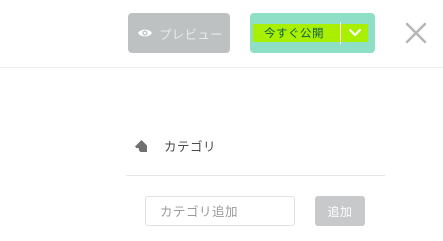 Image resolution: width=443 pixels, height=241 pixels. I want to click on eye-icon, so click(144, 33).